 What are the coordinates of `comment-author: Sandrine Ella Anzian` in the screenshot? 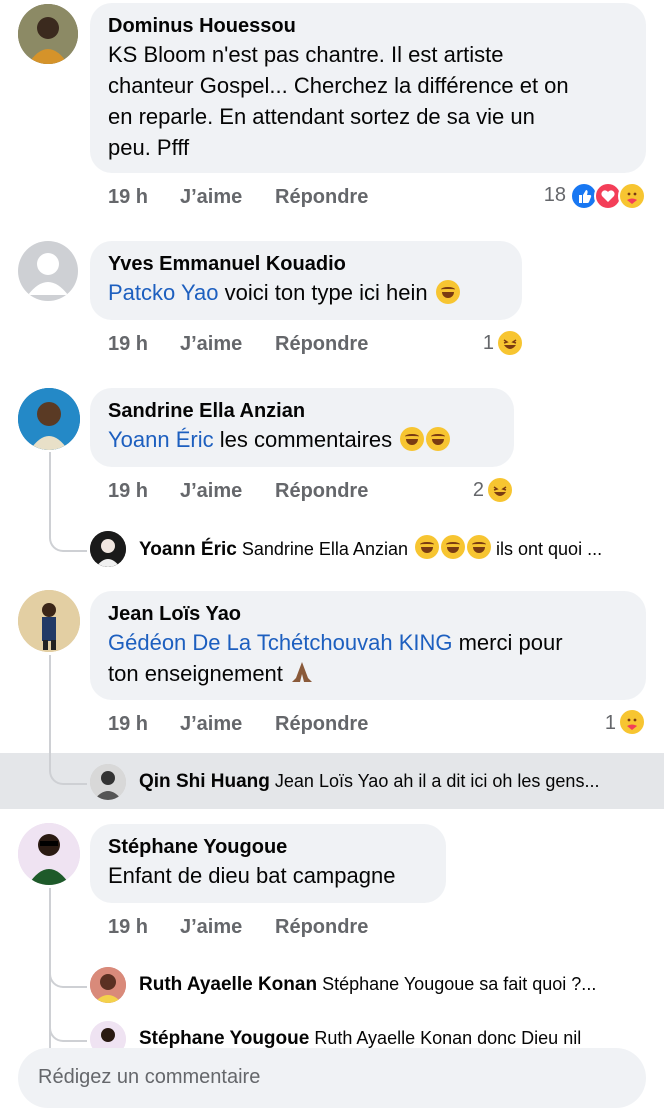 It's located at (302, 411).